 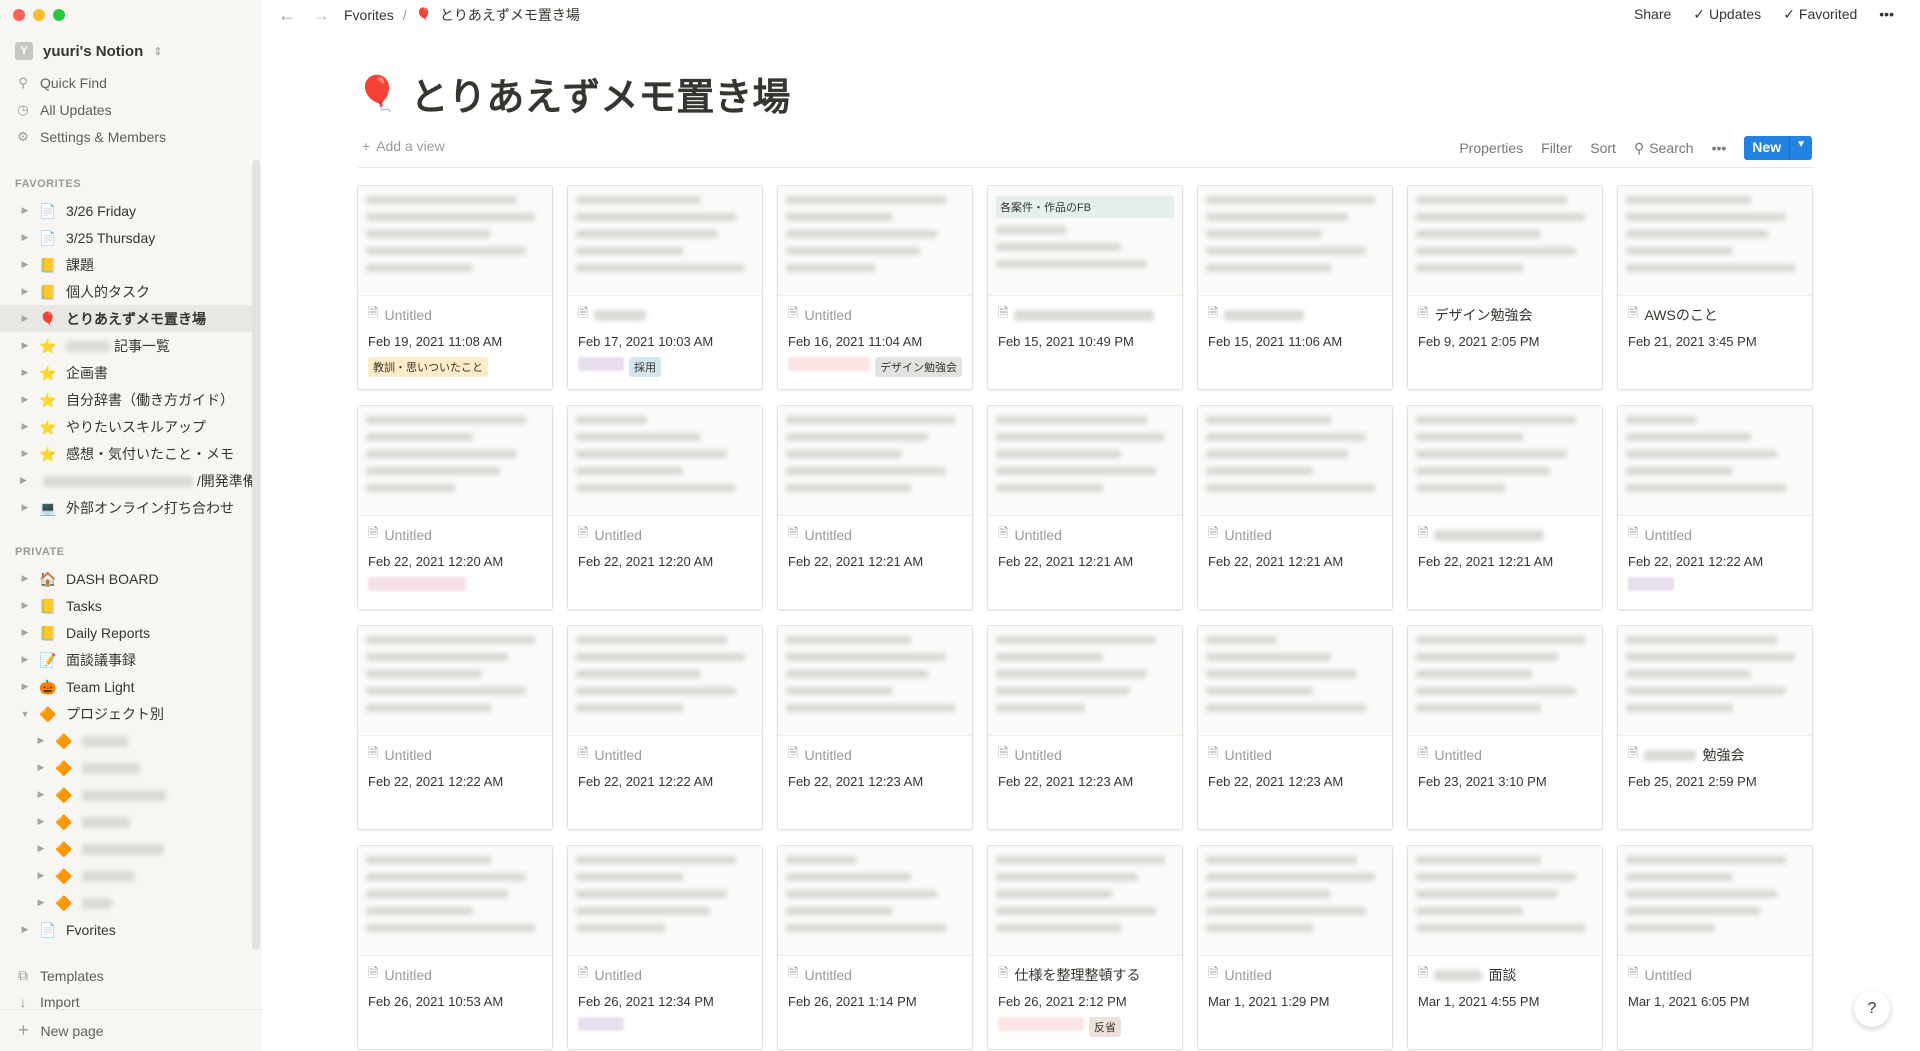 What do you see at coordinates (126, 507) in the screenshot?
I see `sidebar-item: ▶ 💻 外部オンライン打ち合わせ` at bounding box center [126, 507].